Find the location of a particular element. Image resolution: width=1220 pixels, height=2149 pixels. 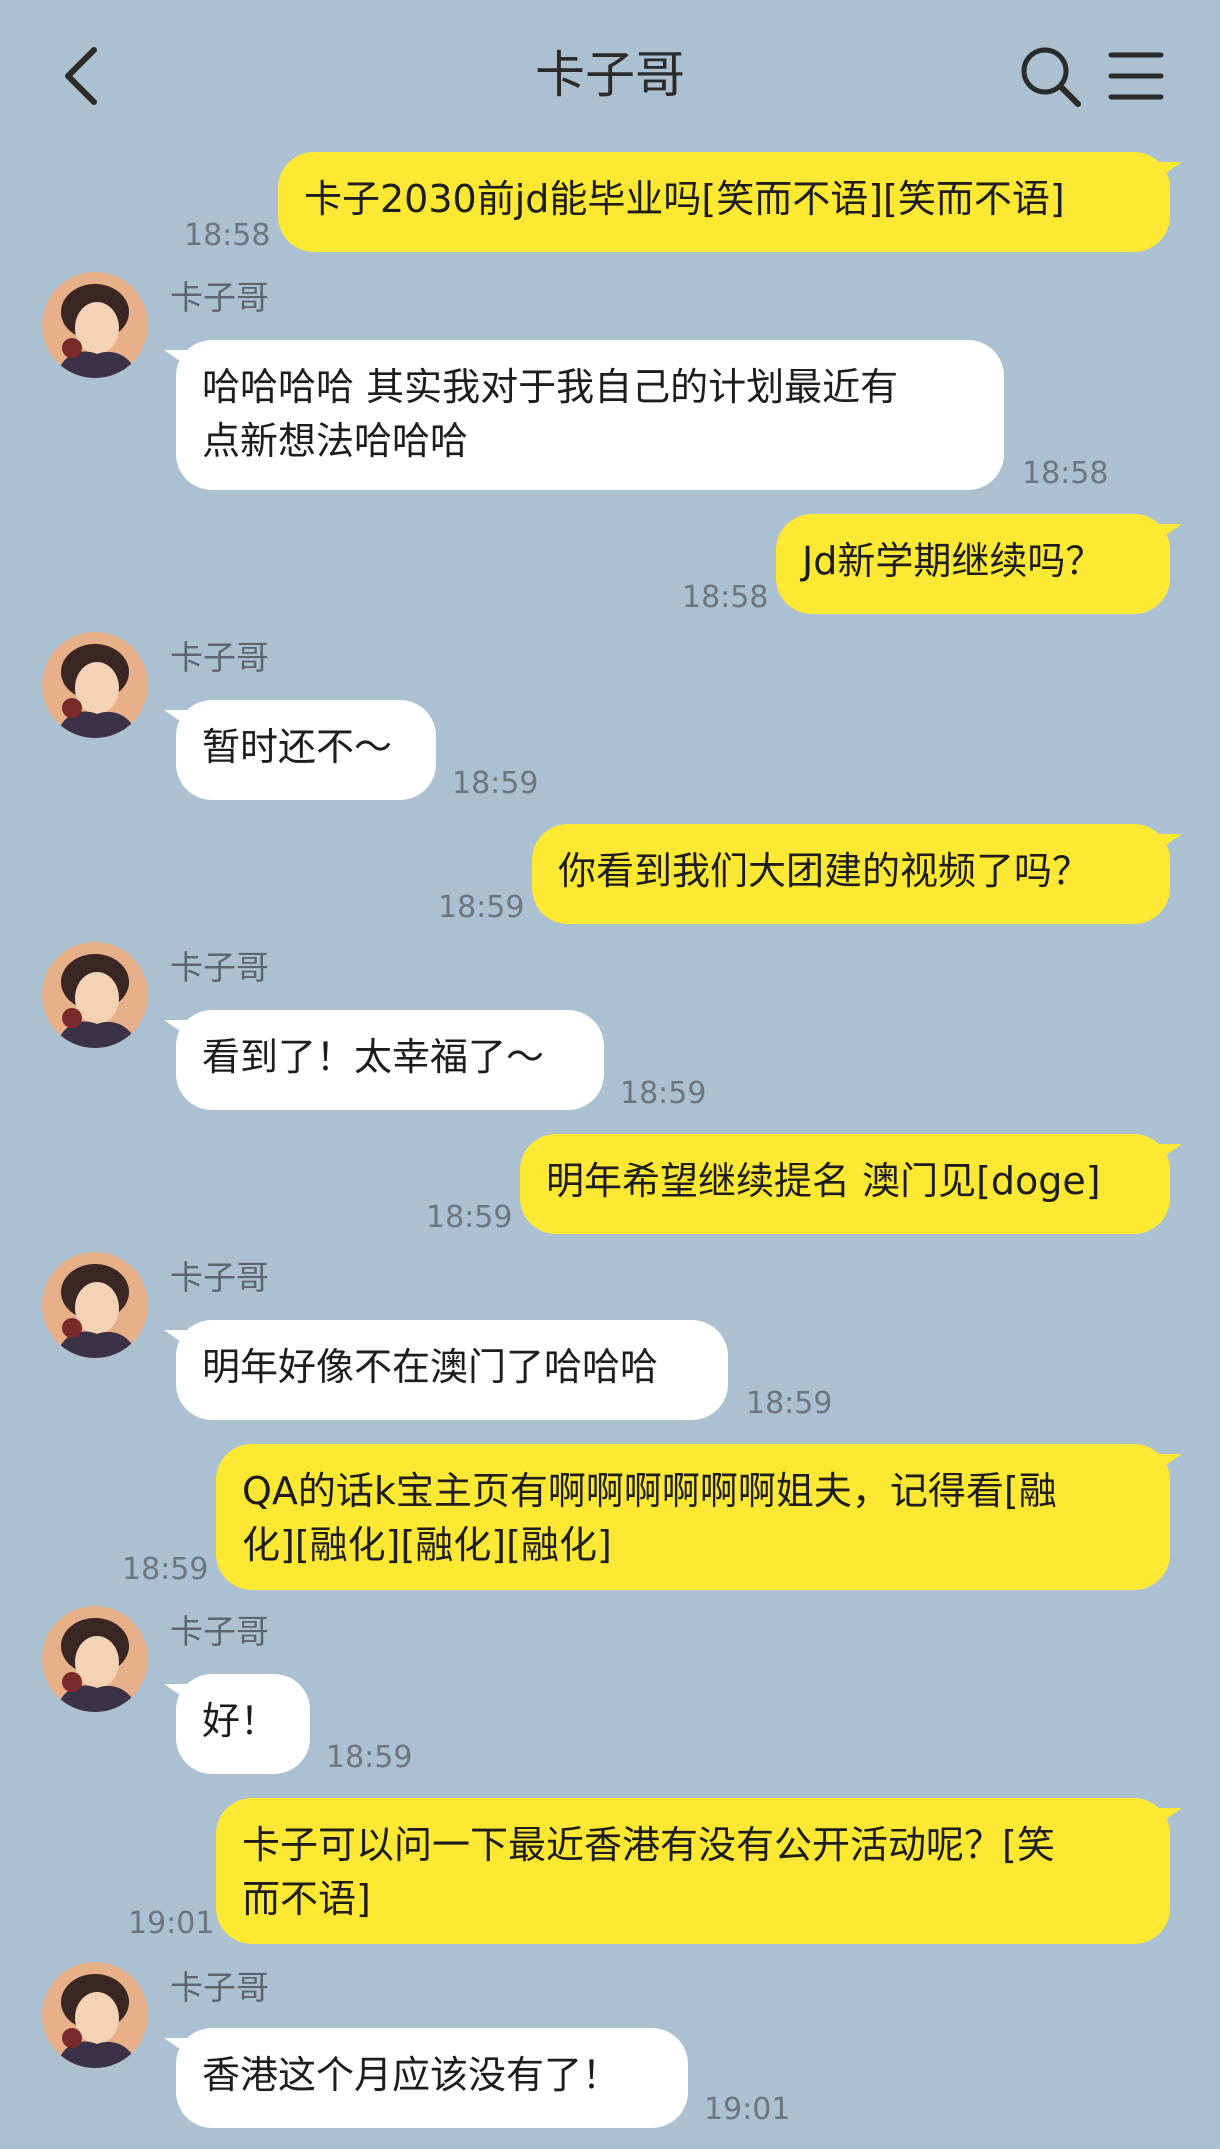

outgoing-message: 你看到我们大团建的视频了吗？ is located at coordinates (857, 874).